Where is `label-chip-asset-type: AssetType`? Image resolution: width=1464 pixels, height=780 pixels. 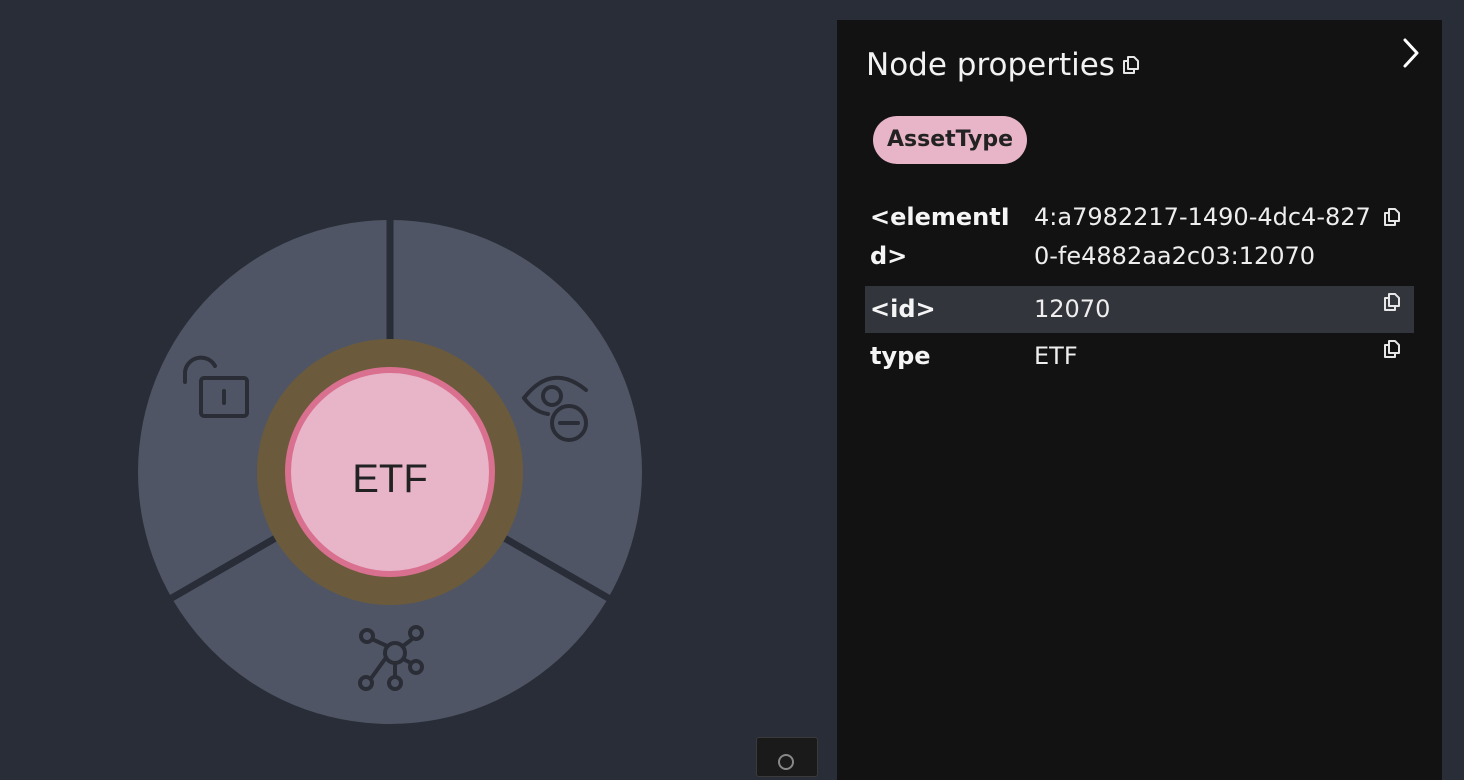
label-chip-asset-type: AssetType is located at coordinates (950, 140).